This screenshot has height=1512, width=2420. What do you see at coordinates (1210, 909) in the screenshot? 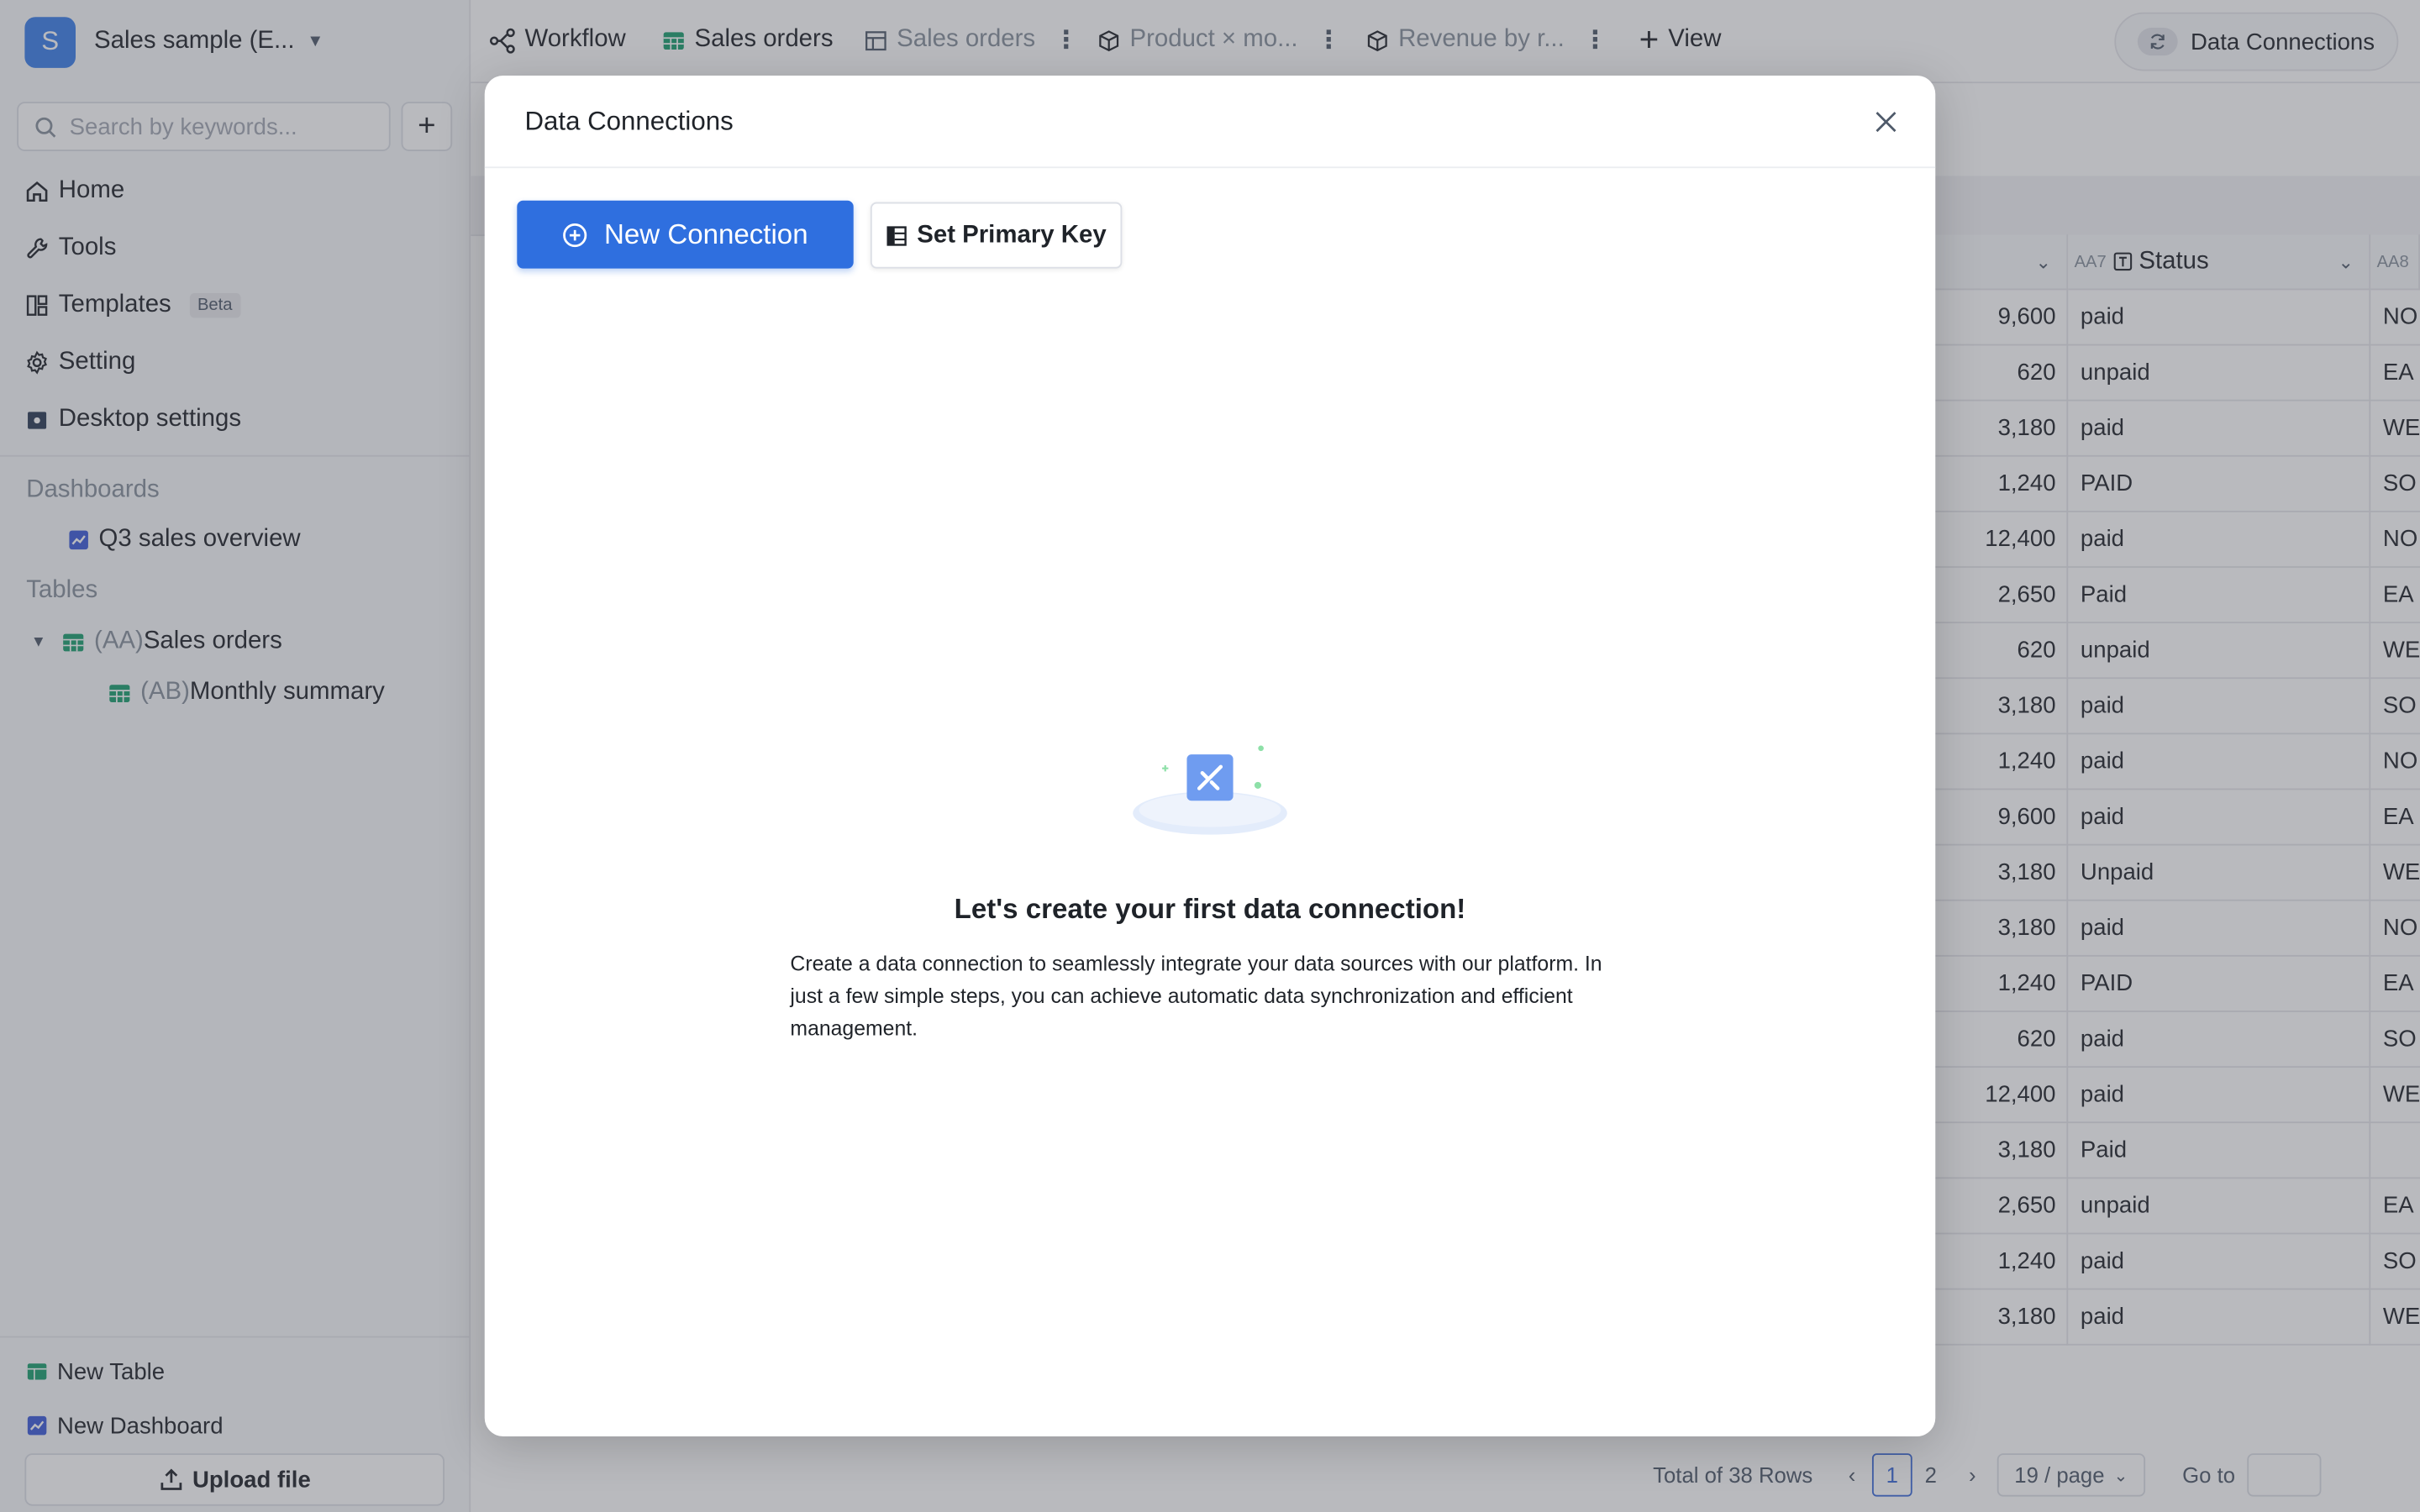
I see `empty-state-title: Let's create your first data connection!` at bounding box center [1210, 909].